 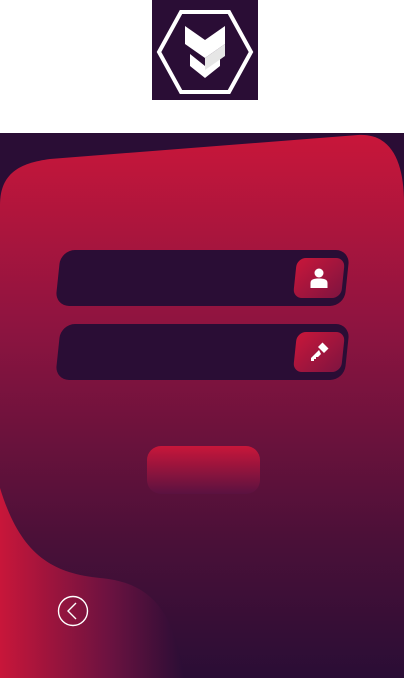 What do you see at coordinates (180, 353) in the screenshot?
I see `password-input` at bounding box center [180, 353].